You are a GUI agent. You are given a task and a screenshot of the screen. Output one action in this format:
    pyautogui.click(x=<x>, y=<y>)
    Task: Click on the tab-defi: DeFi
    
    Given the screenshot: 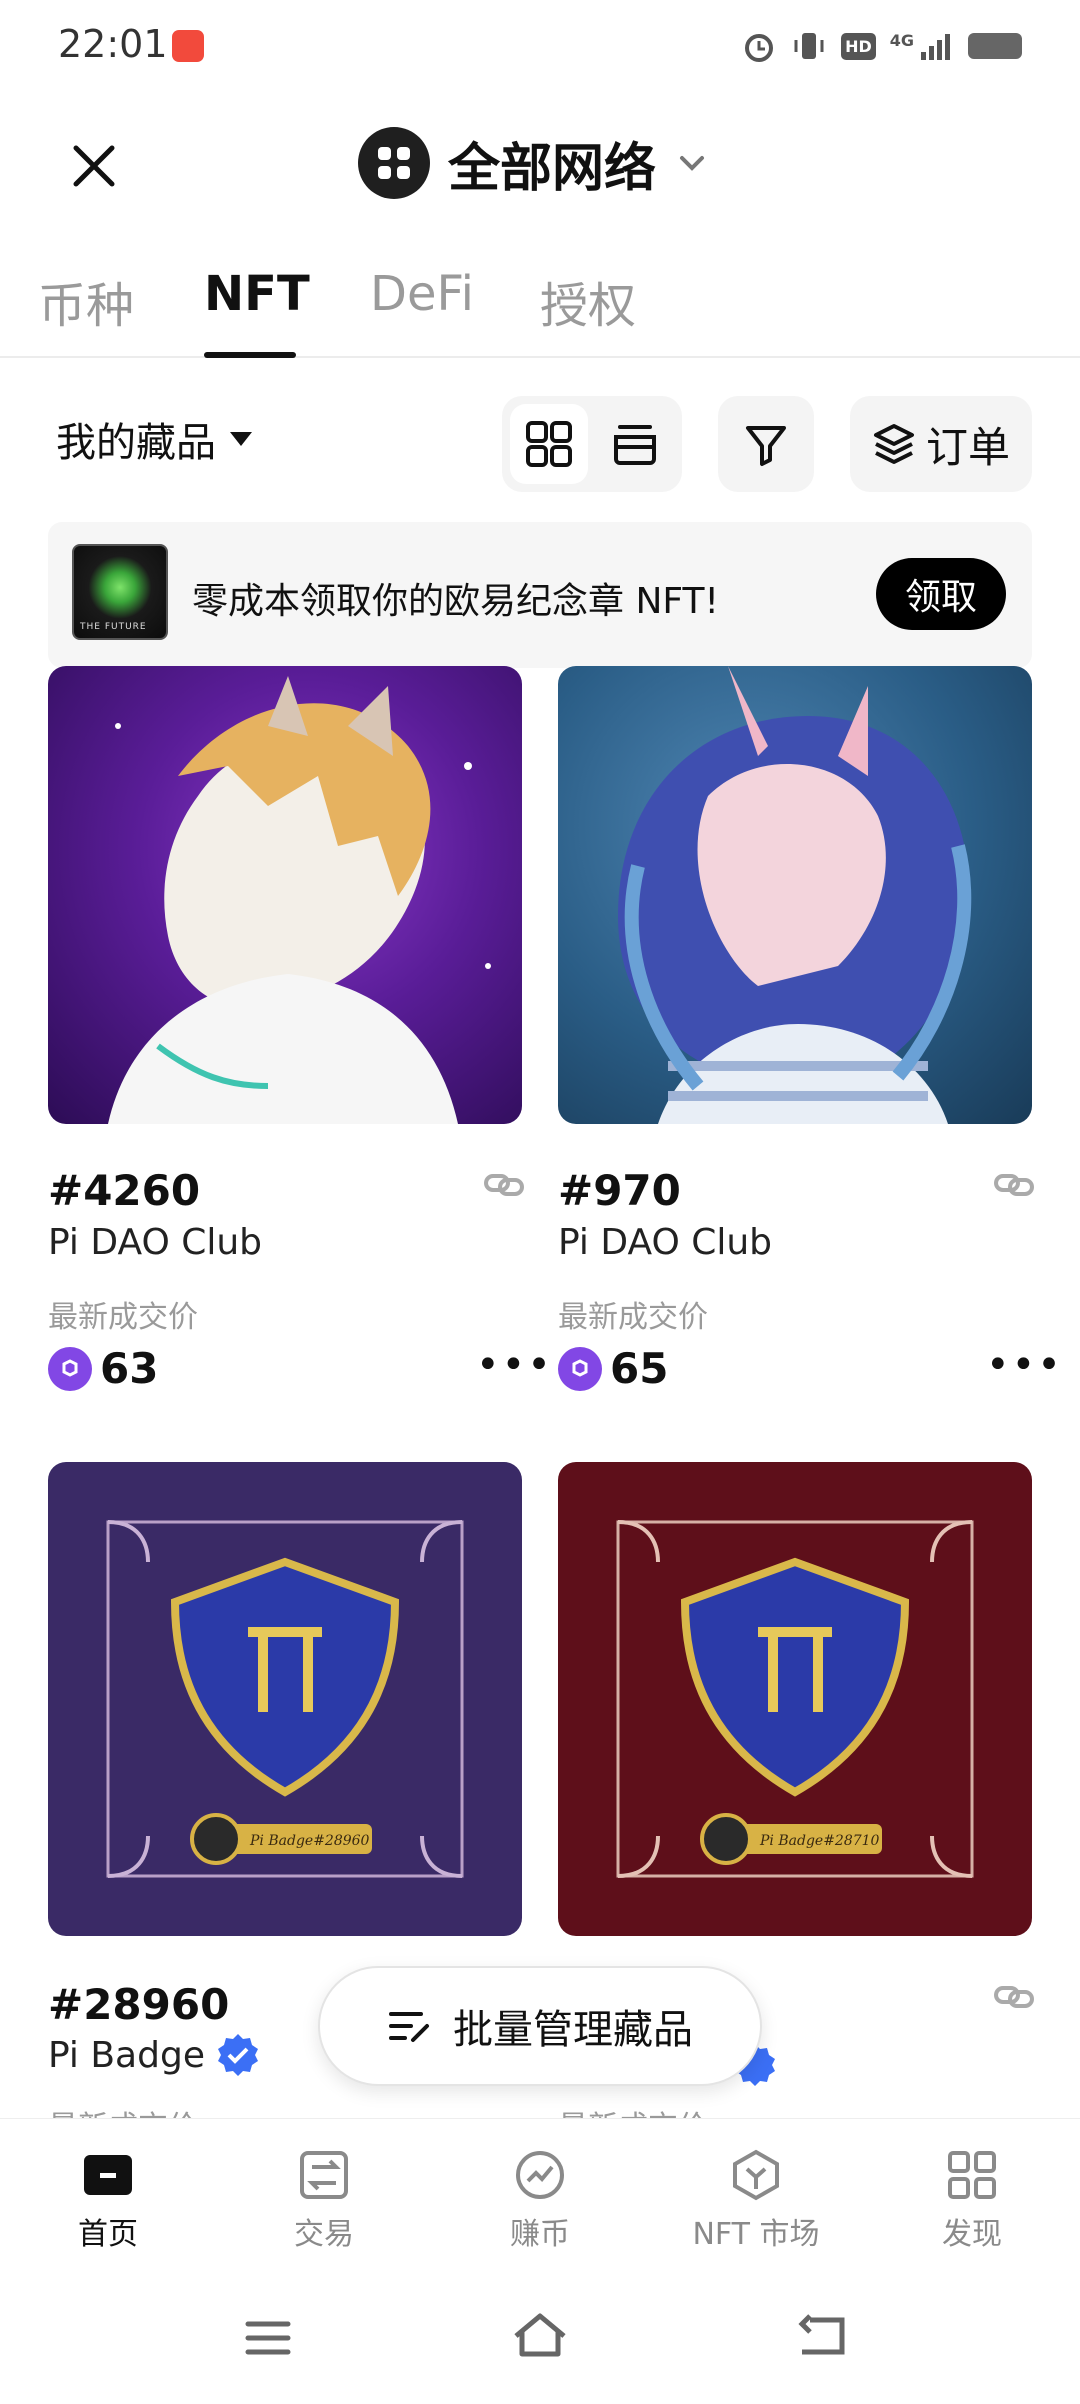 What is the action you would take?
    pyautogui.click(x=422, y=294)
    